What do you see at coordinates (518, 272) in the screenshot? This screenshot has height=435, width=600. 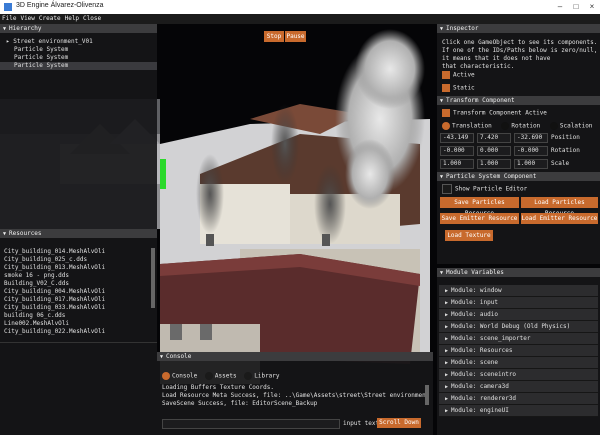 I see `module-variables-header: ▼ Module Variables` at bounding box center [518, 272].